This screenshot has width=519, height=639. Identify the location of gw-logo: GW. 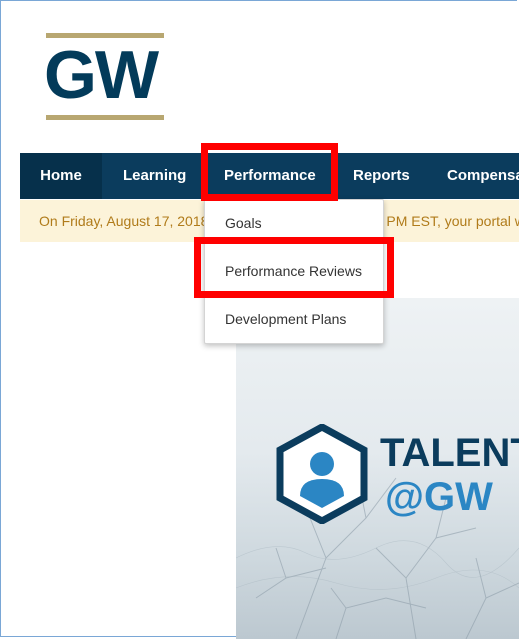
(101, 75).